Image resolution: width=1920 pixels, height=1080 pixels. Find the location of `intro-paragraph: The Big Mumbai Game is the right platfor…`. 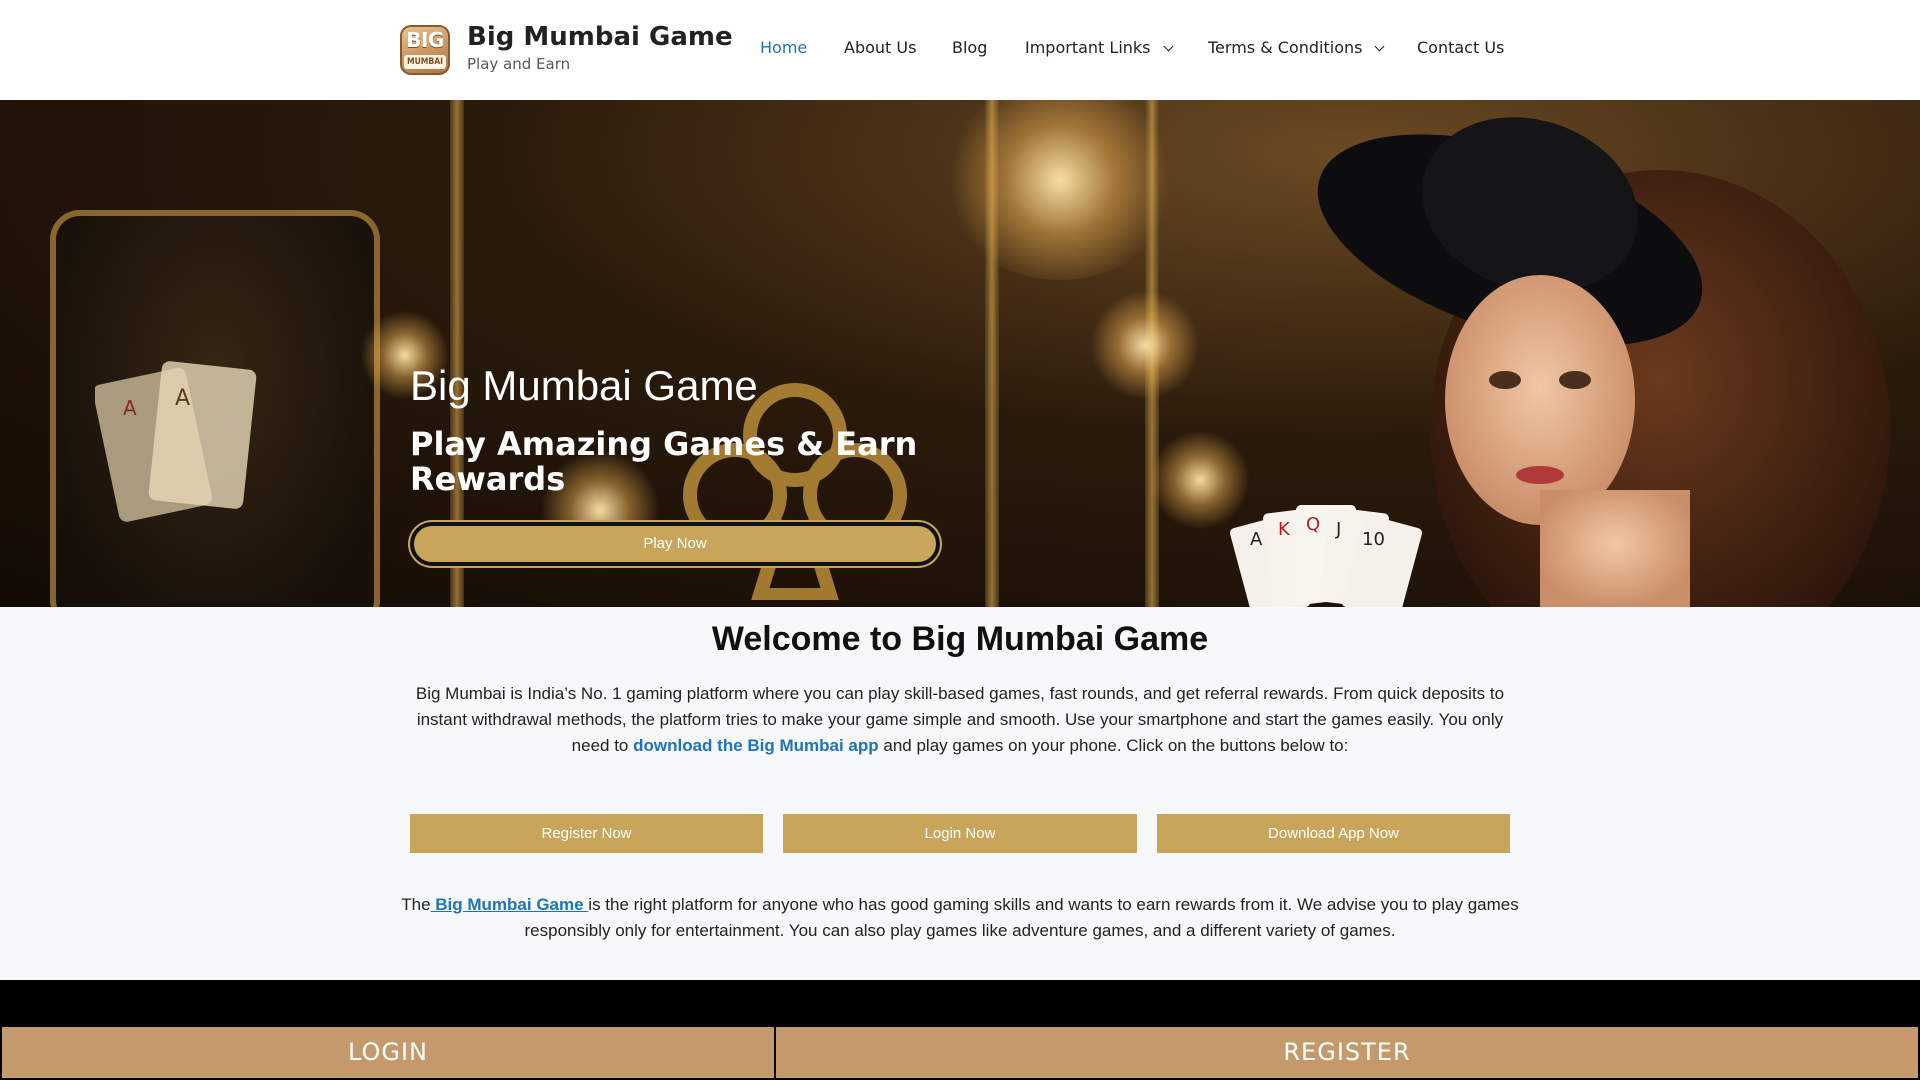

intro-paragraph: The Big Mumbai Game is the right platfor… is located at coordinates (960, 918).